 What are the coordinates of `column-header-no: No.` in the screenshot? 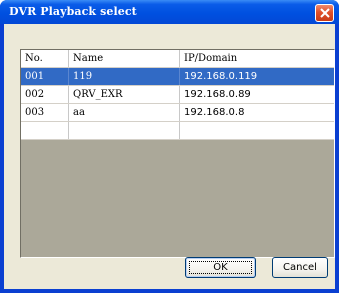 It's located at (45, 58).